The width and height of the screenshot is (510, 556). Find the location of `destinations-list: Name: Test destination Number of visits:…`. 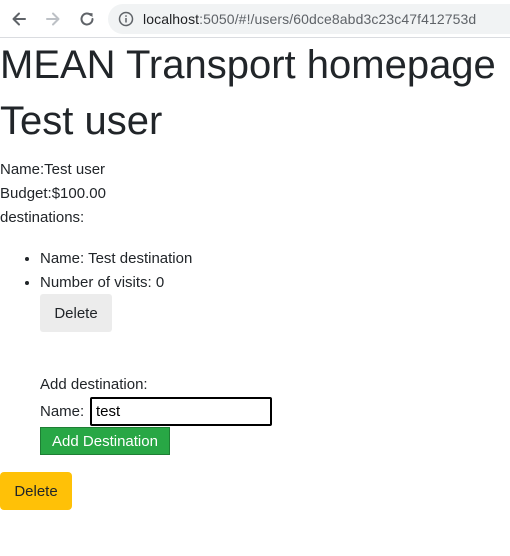

destinations-list: Name: Test destination Number of visits:… is located at coordinates (255, 271).